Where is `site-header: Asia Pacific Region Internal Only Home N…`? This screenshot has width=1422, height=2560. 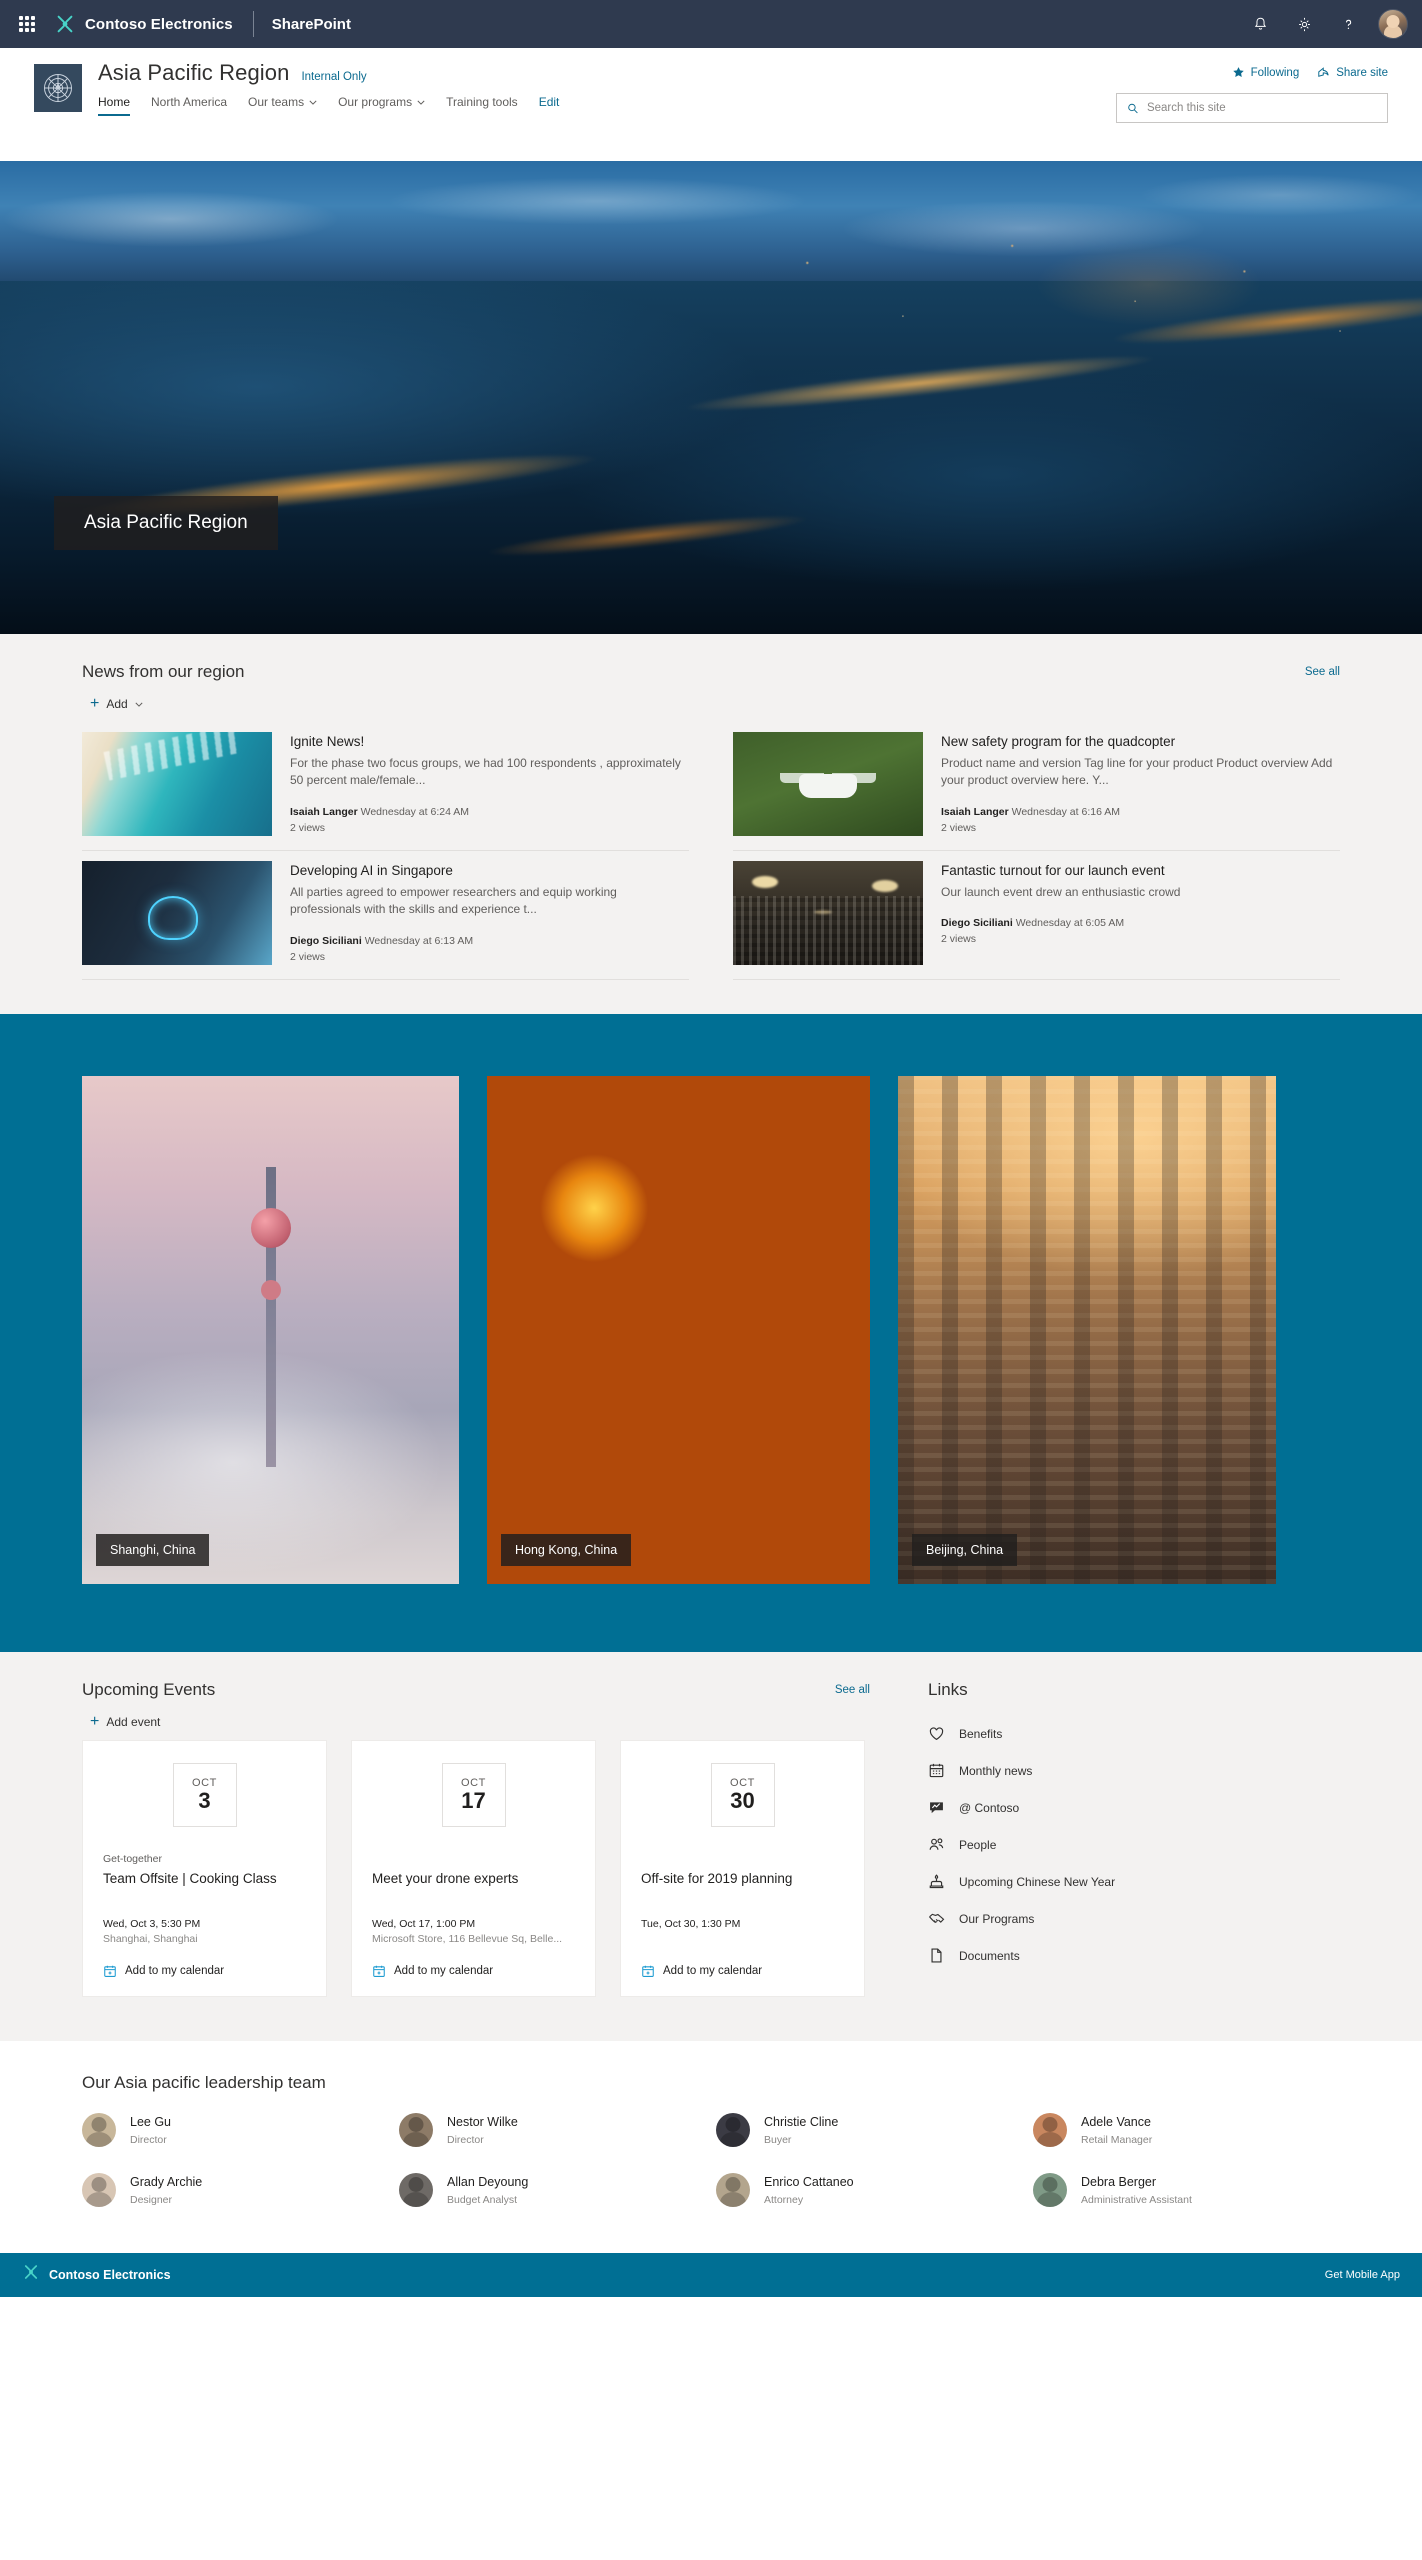
site-header: Asia Pacific Region Internal Only Home N… is located at coordinates (711, 104).